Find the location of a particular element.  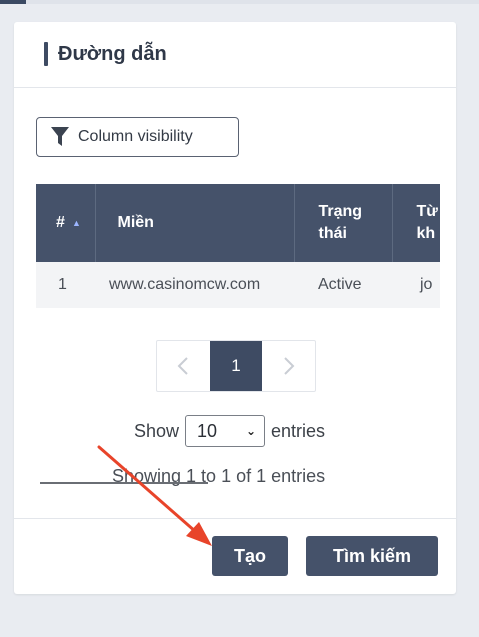

column-header-status-line1: Trạng is located at coordinates (340, 211).